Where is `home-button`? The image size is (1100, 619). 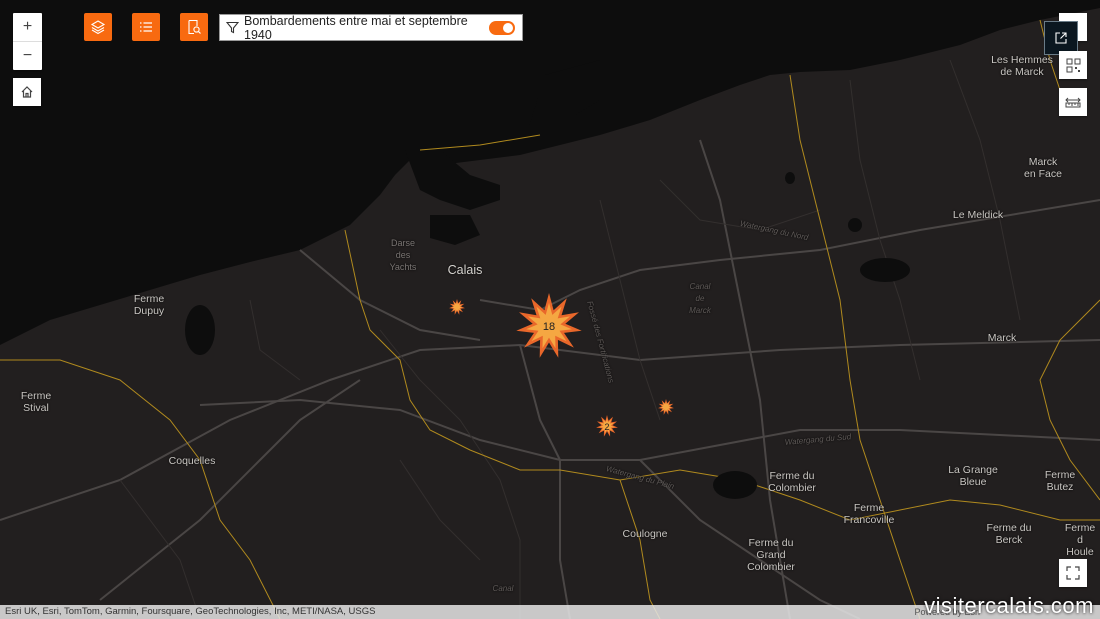
home-button is located at coordinates (27, 92).